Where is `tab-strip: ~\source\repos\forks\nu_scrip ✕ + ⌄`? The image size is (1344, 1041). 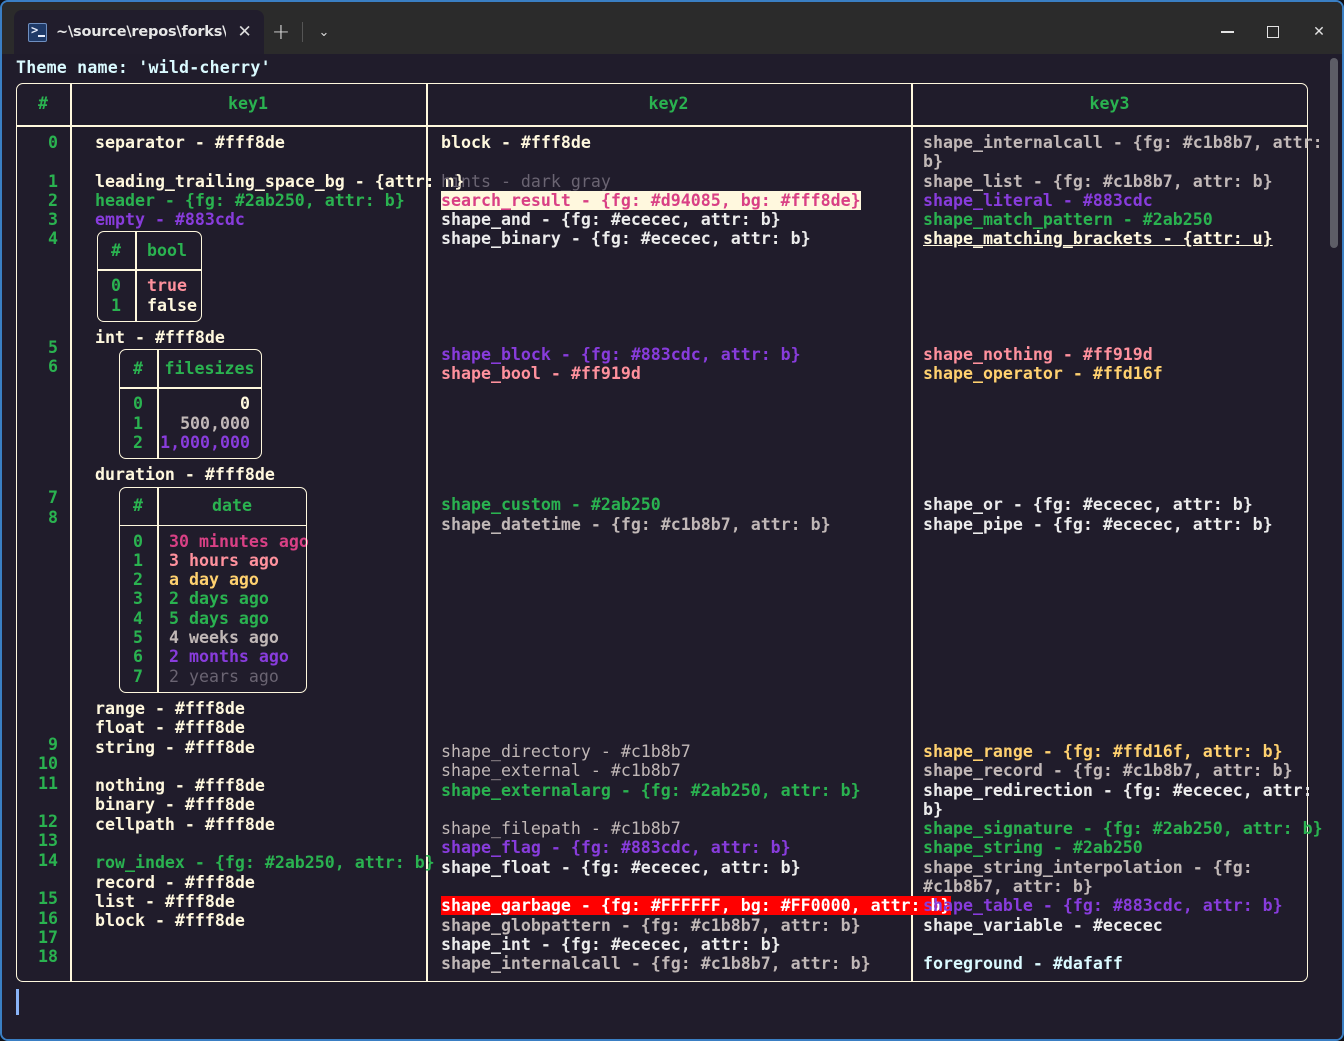
tab-strip: ~\source\repos\forks\nu_scrip ✕ + ⌄ is located at coordinates (603, 28).